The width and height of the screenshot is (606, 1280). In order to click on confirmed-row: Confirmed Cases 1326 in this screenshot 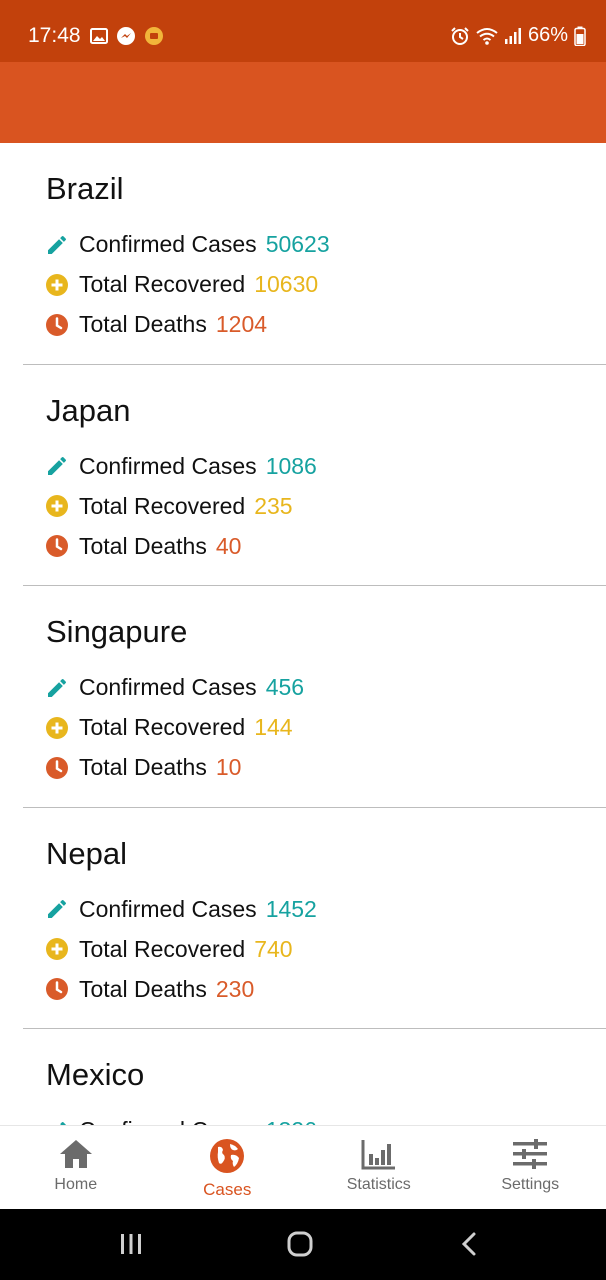, I will do `click(181, 1121)`.